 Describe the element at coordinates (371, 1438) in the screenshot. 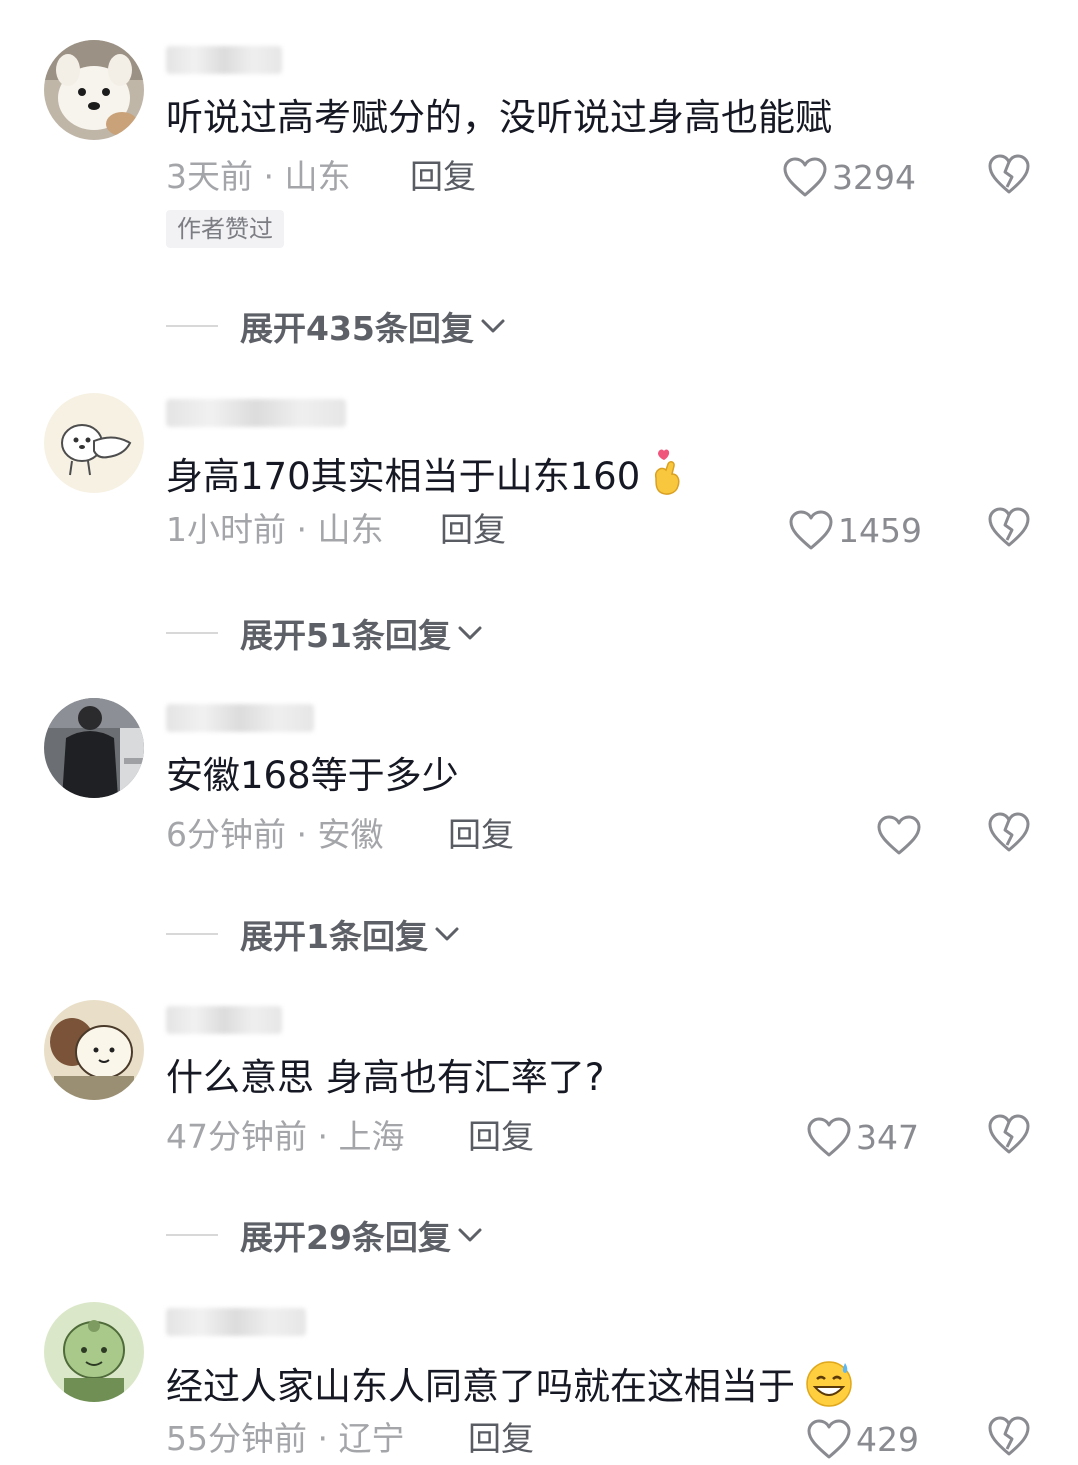

I see `comment-location: 辽宁` at that location.